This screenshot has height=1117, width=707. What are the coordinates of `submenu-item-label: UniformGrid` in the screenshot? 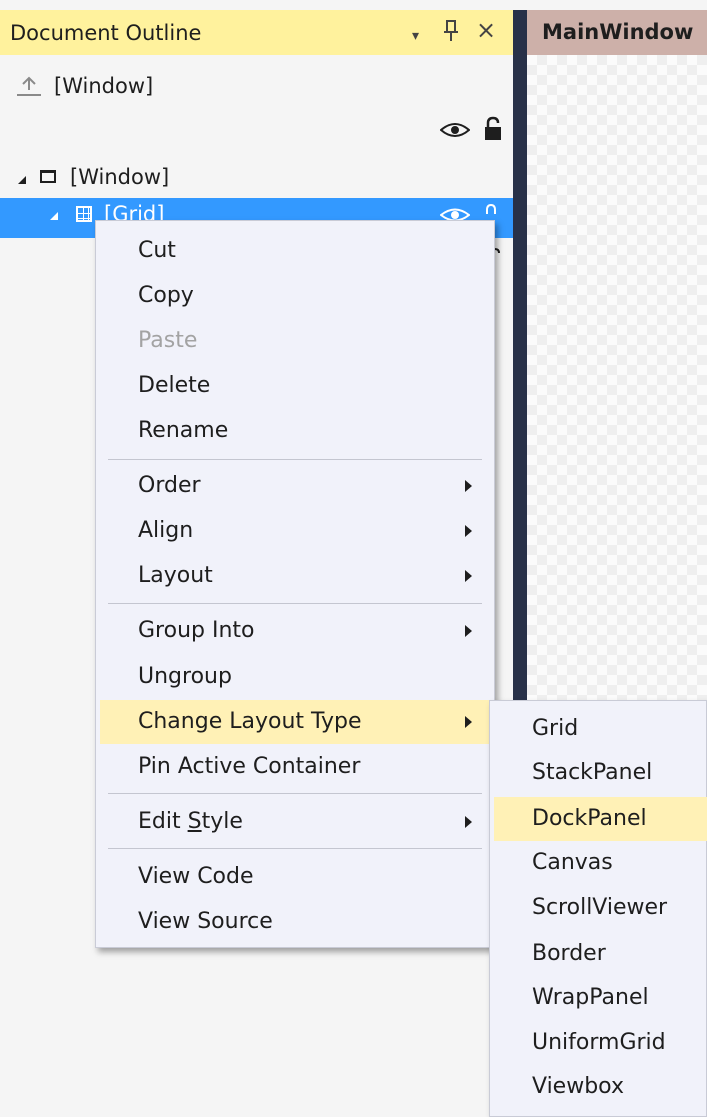 It's located at (599, 1042).